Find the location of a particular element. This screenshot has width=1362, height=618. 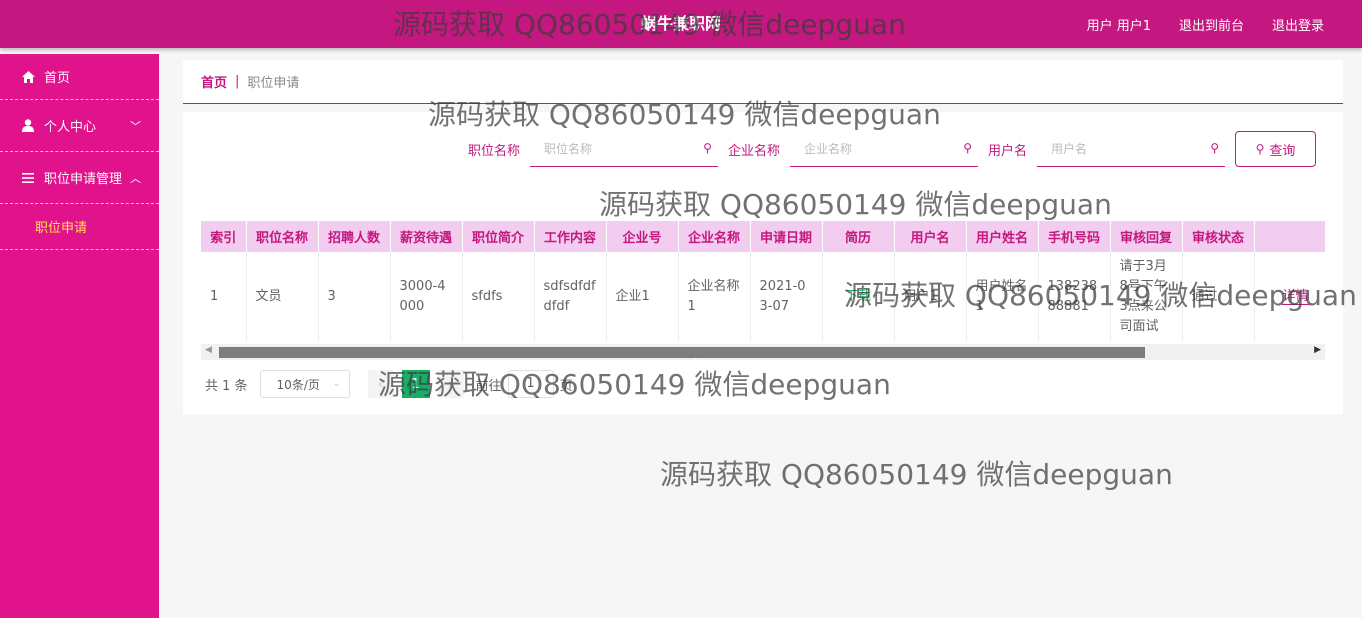

cell-index: 1 is located at coordinates (224, 297).